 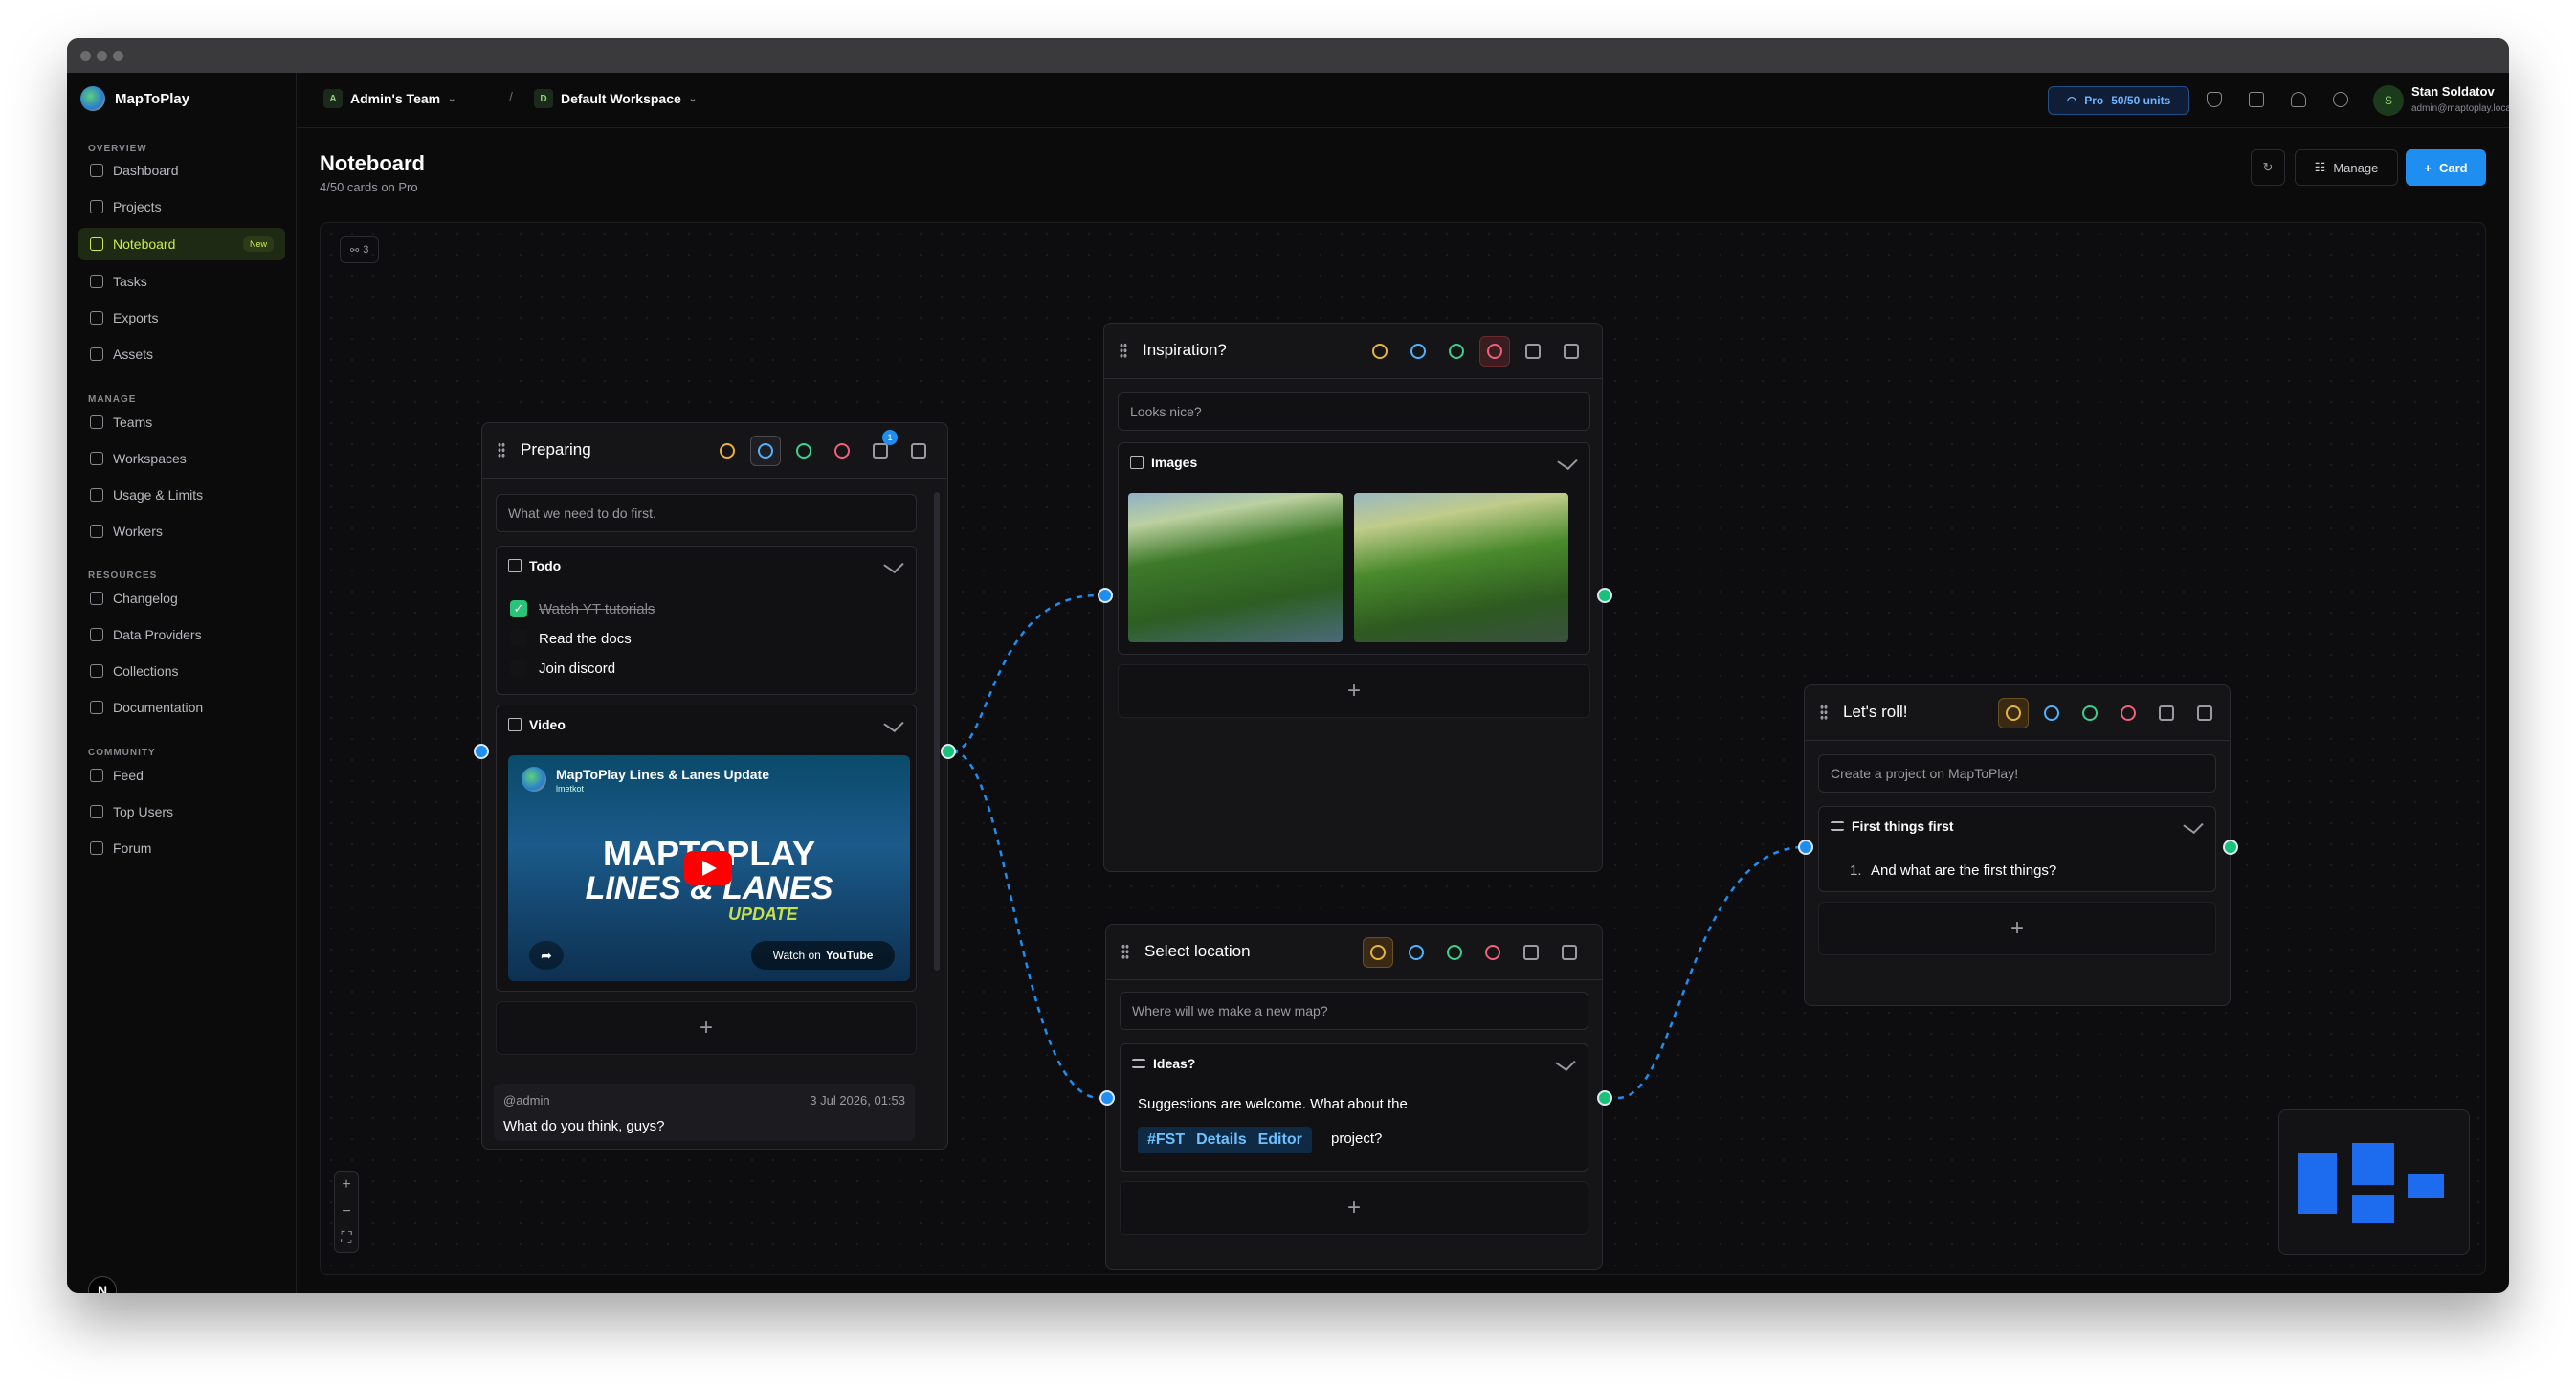 I want to click on sidebar-item-data-providers: Data Providers, so click(x=181, y=634).